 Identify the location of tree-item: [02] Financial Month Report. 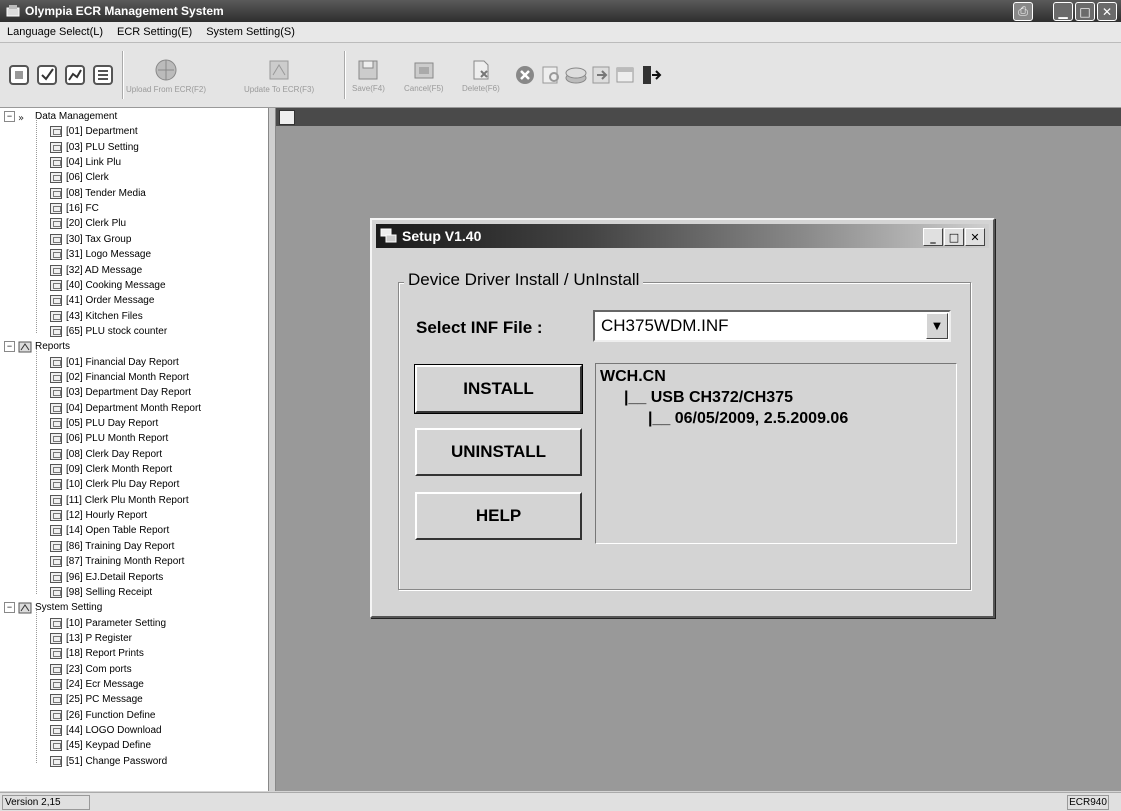
(119, 377).